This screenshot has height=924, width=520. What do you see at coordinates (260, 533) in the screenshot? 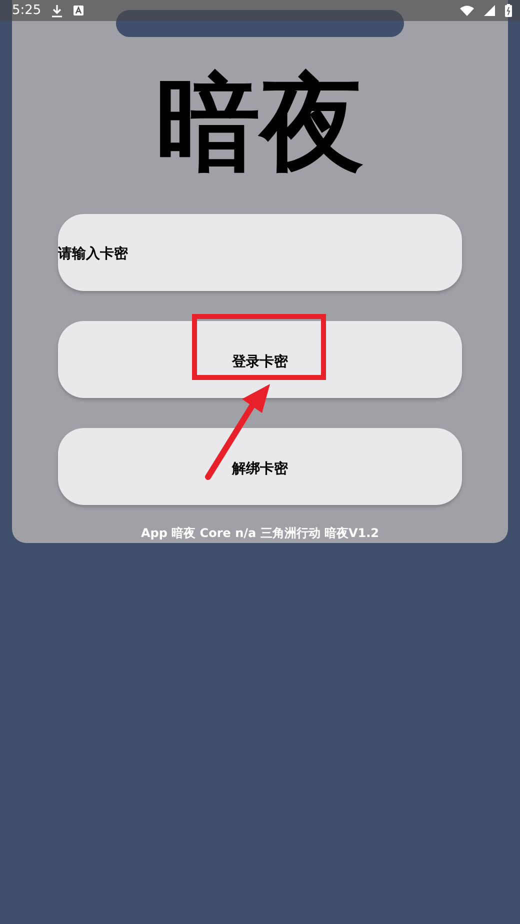
I see `version-text: App 暗夜 Core n/a 三角洲行动 暗夜V1.2` at bounding box center [260, 533].